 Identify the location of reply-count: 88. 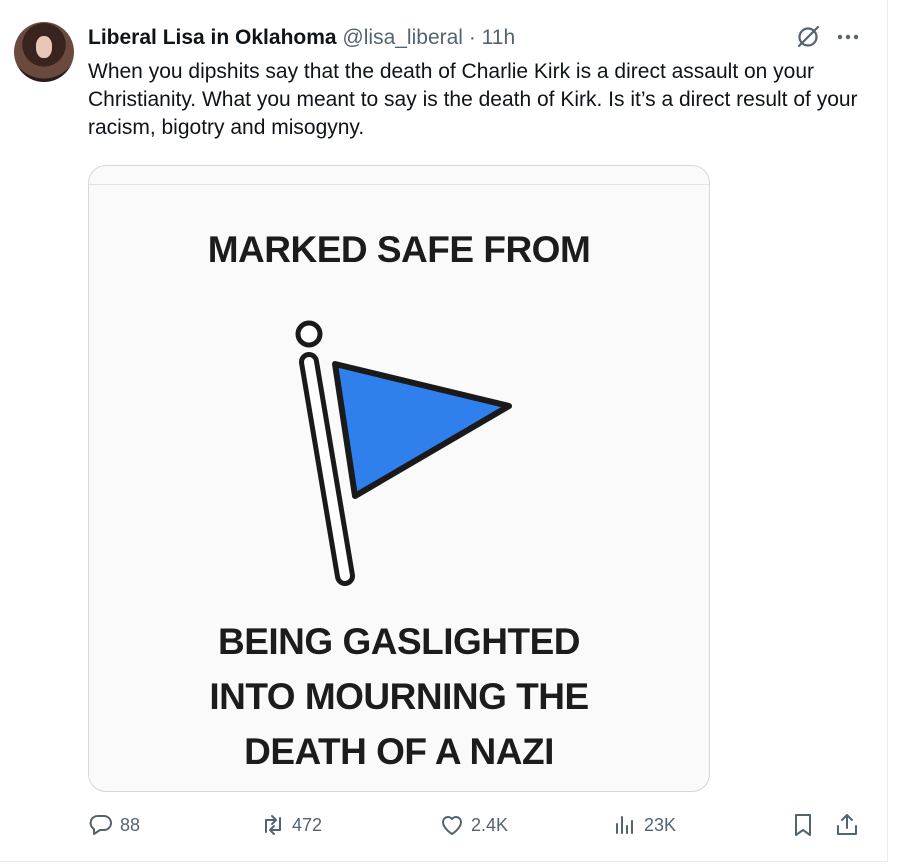
(130, 824).